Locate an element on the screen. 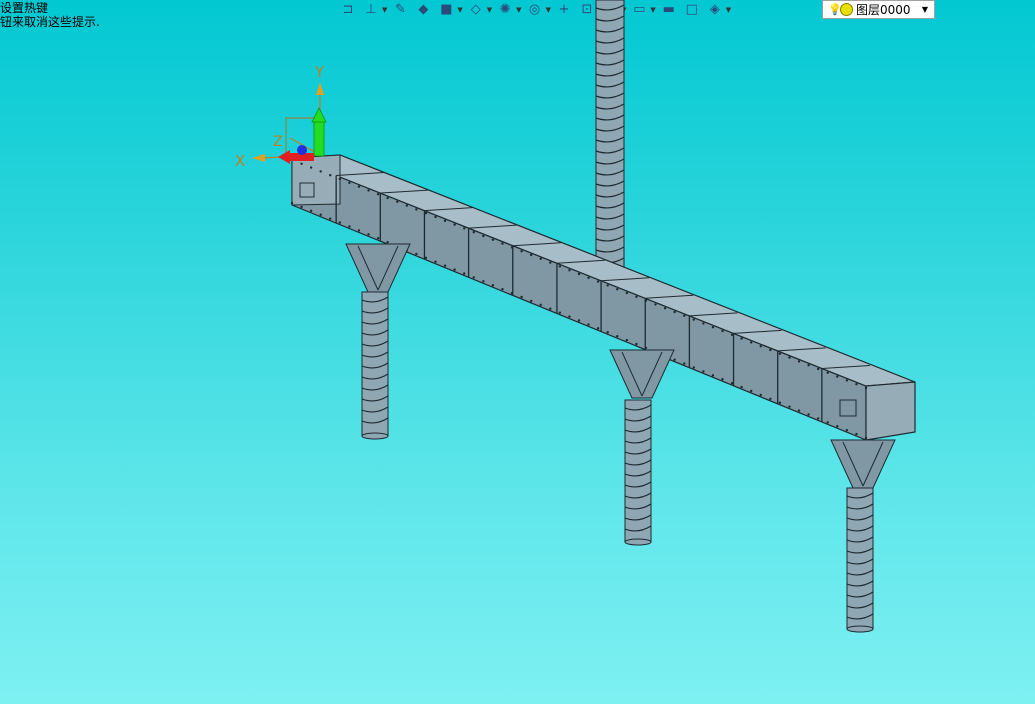 This screenshot has width=1035, height=704. z-axis-label: Z is located at coordinates (278, 142).